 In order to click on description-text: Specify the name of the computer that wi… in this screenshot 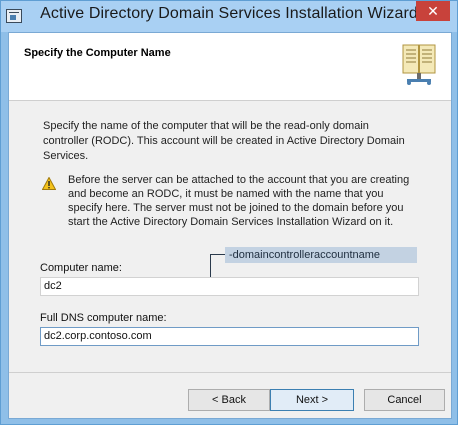, I will do `click(224, 141)`.